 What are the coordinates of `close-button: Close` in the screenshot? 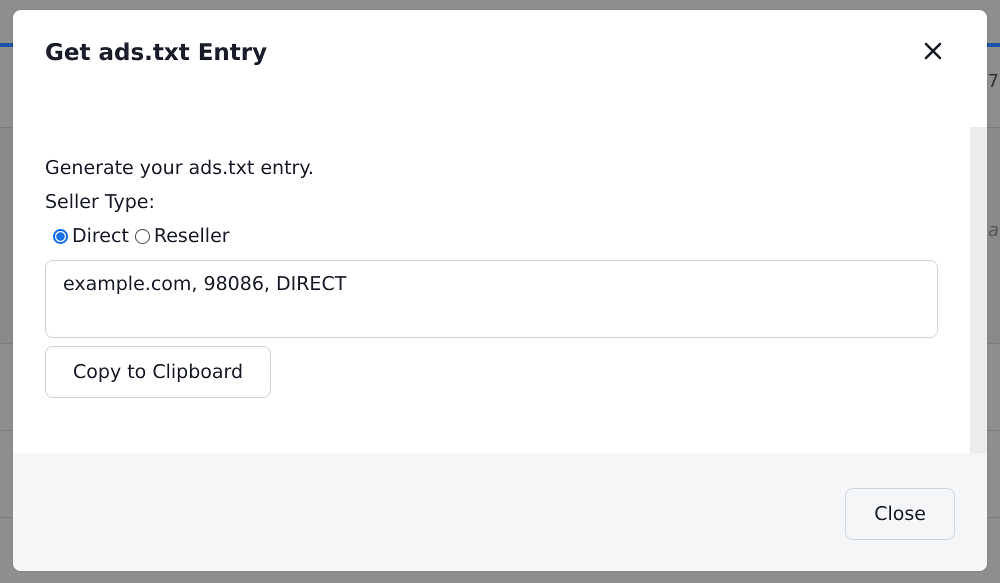 It's located at (900, 514).